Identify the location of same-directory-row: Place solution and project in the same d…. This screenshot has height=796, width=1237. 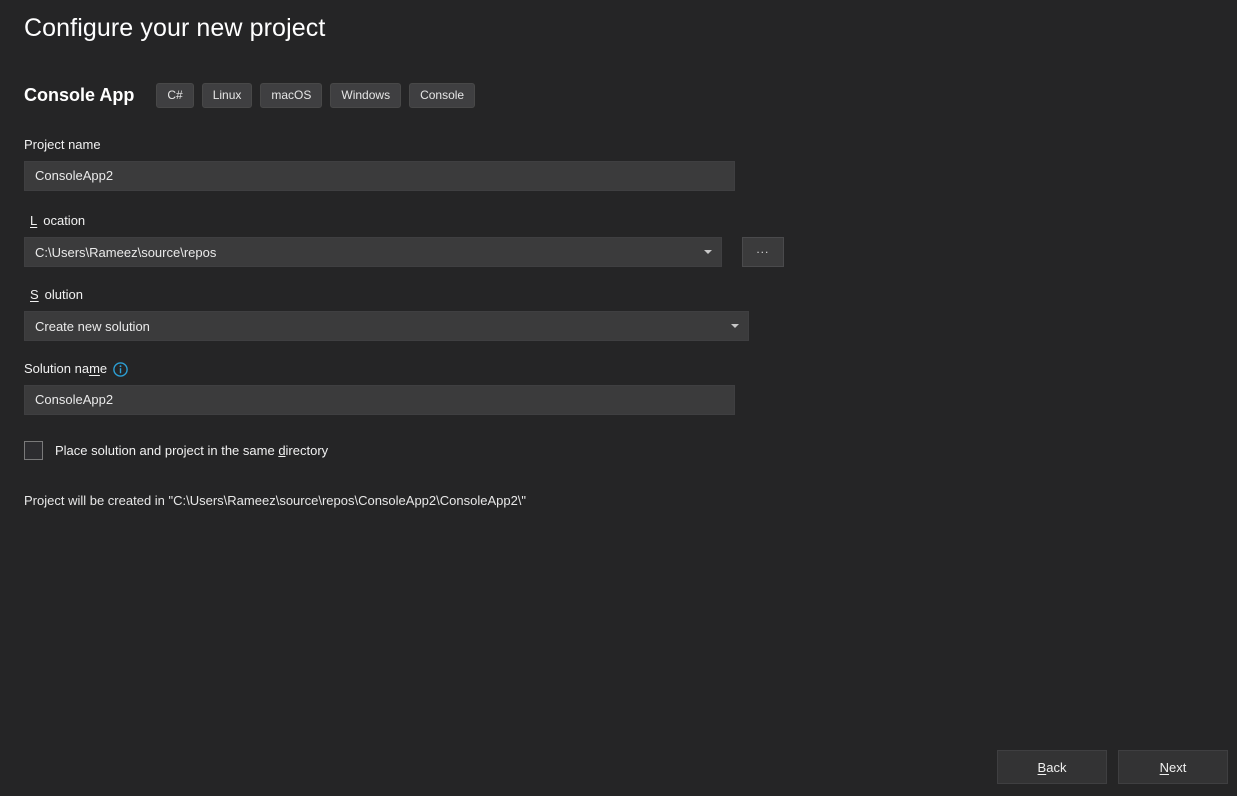
(404, 450).